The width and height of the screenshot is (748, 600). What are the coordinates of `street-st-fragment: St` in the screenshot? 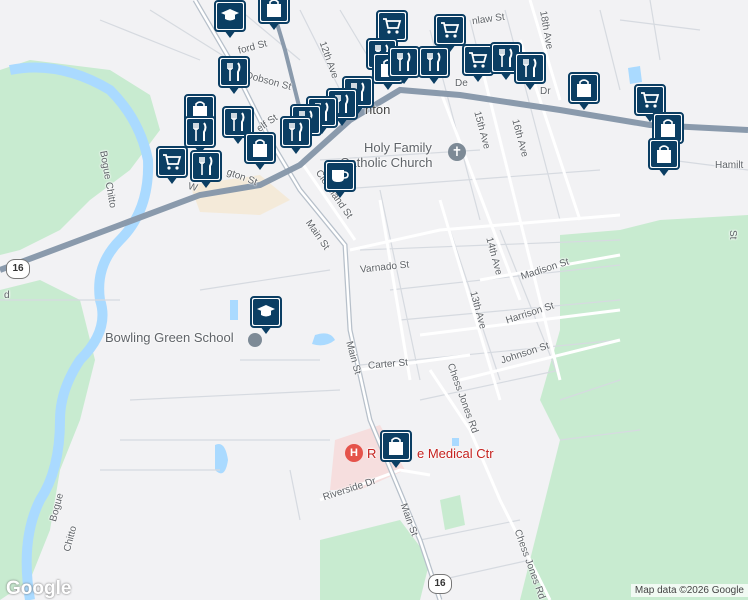 It's located at (732, 235).